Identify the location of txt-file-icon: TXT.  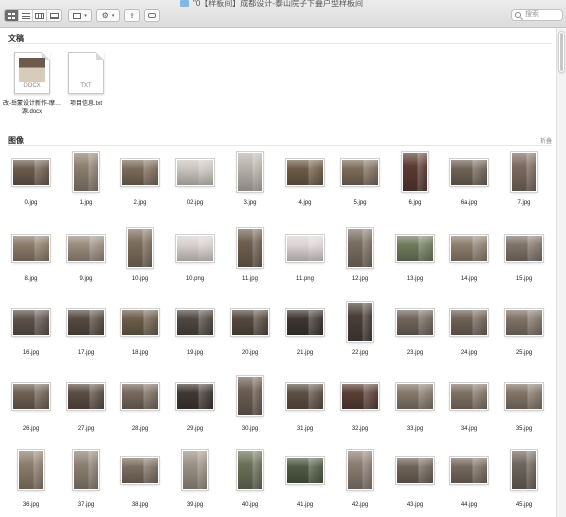
(86, 73).